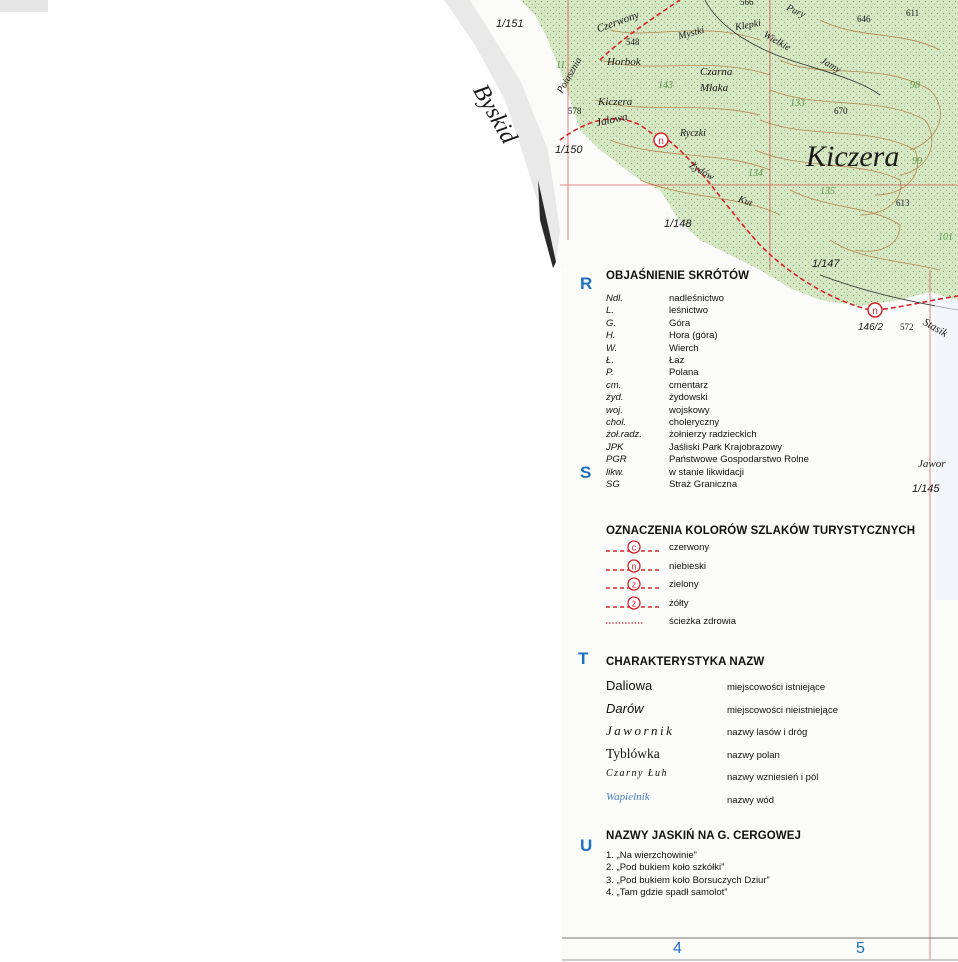  I want to click on name-example: Darów, so click(625, 708).